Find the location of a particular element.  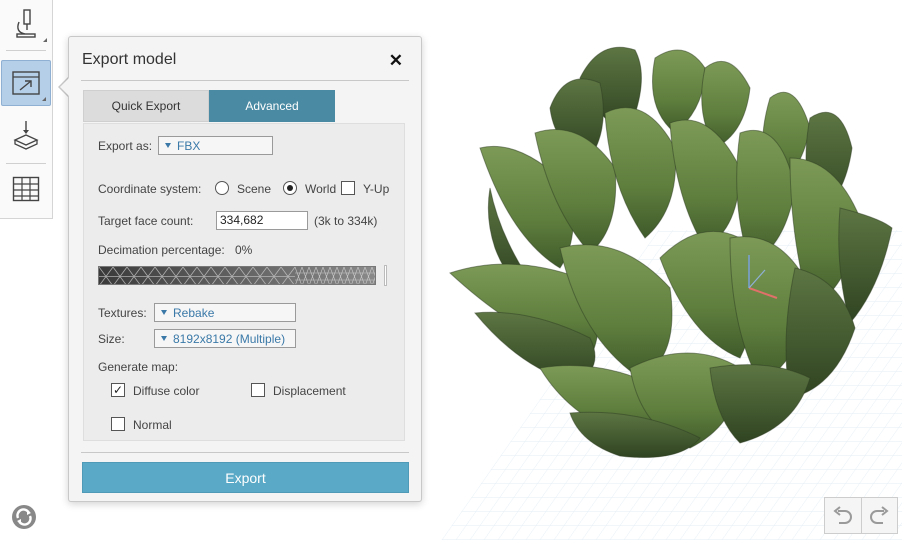

world-radio-label: World is located at coordinates (321, 189).